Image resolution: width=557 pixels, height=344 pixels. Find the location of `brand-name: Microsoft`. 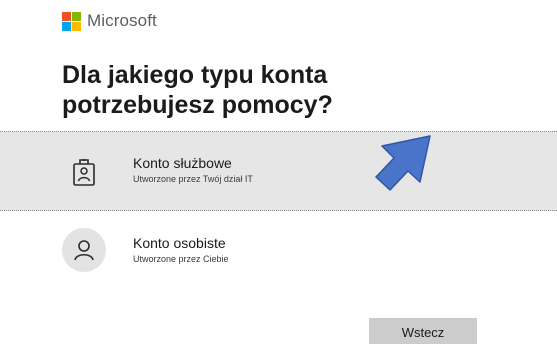

brand-name: Microsoft is located at coordinates (122, 20).